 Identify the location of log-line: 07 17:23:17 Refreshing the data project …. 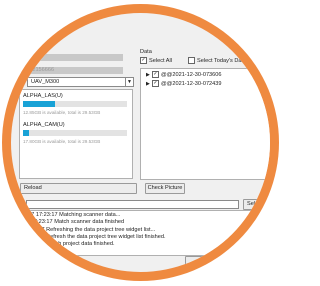
(85, 229).